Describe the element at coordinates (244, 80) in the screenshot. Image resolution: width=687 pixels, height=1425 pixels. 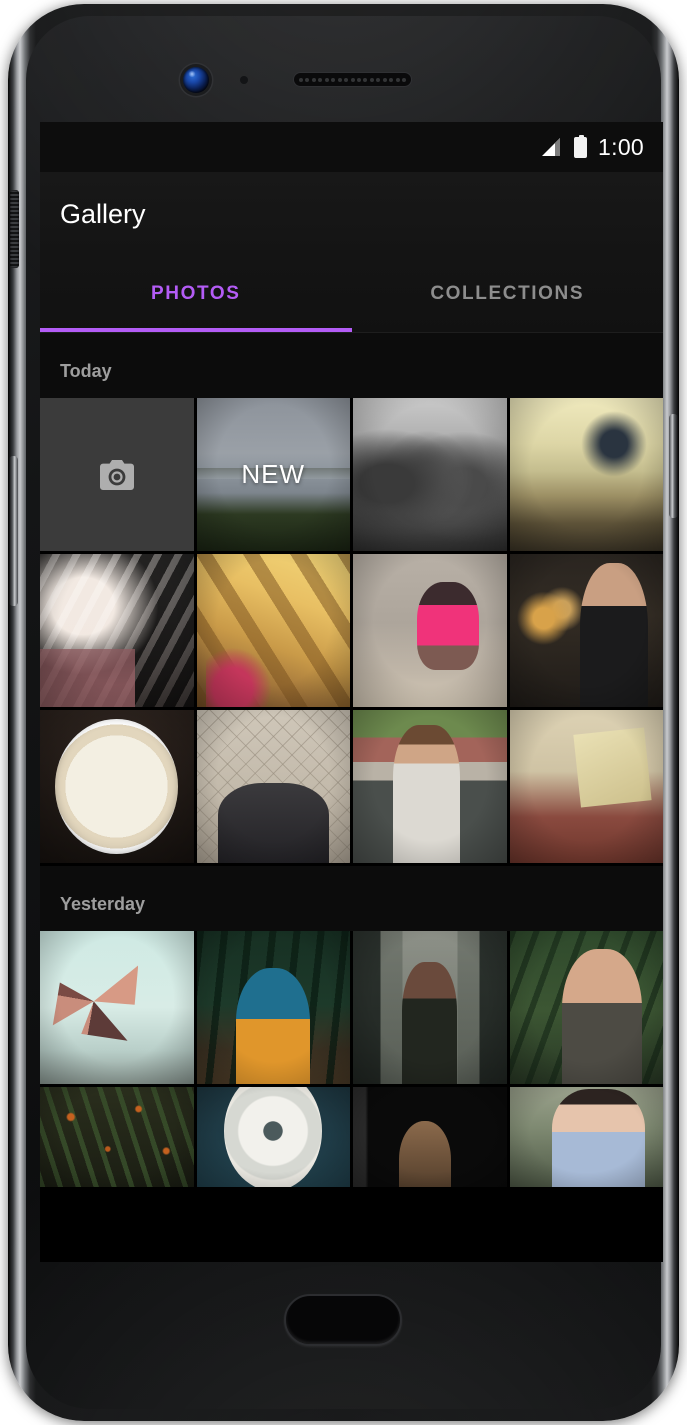
I see `proximity-sensor-icon` at that location.